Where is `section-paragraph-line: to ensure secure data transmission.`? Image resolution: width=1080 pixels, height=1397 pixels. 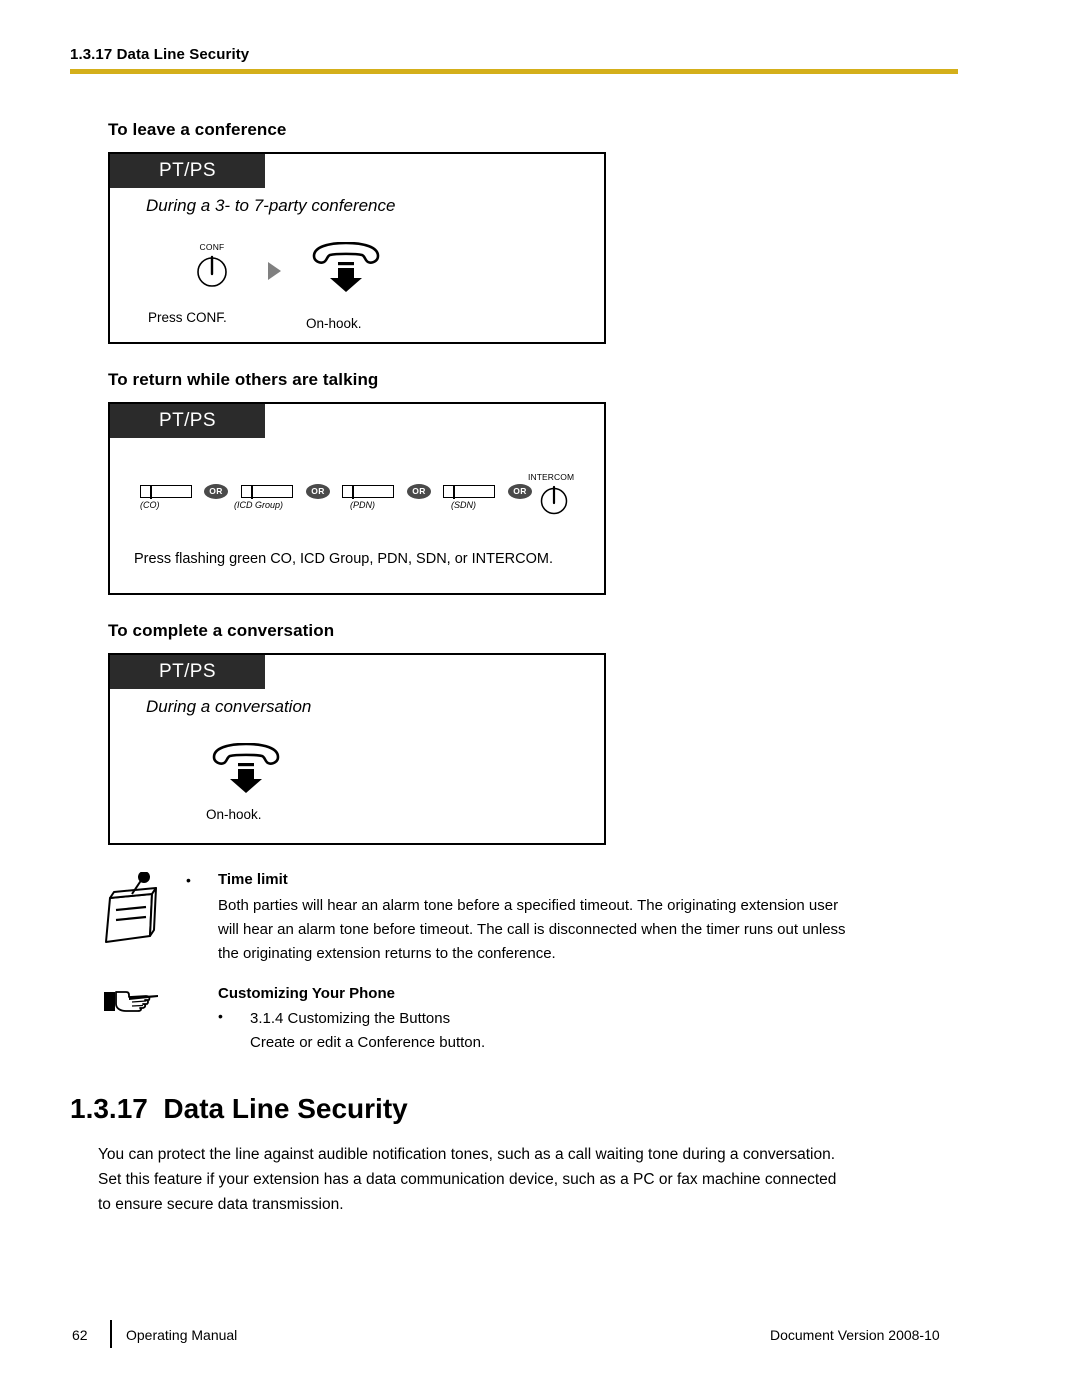 section-paragraph-line: to ensure secure data transmission. is located at coordinates (221, 1204).